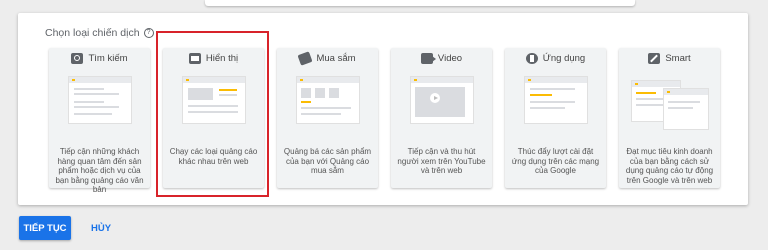 Image resolution: width=768 pixels, height=250 pixels. I want to click on panel-title: Chọn loại chiến dịch ?, so click(99, 33).